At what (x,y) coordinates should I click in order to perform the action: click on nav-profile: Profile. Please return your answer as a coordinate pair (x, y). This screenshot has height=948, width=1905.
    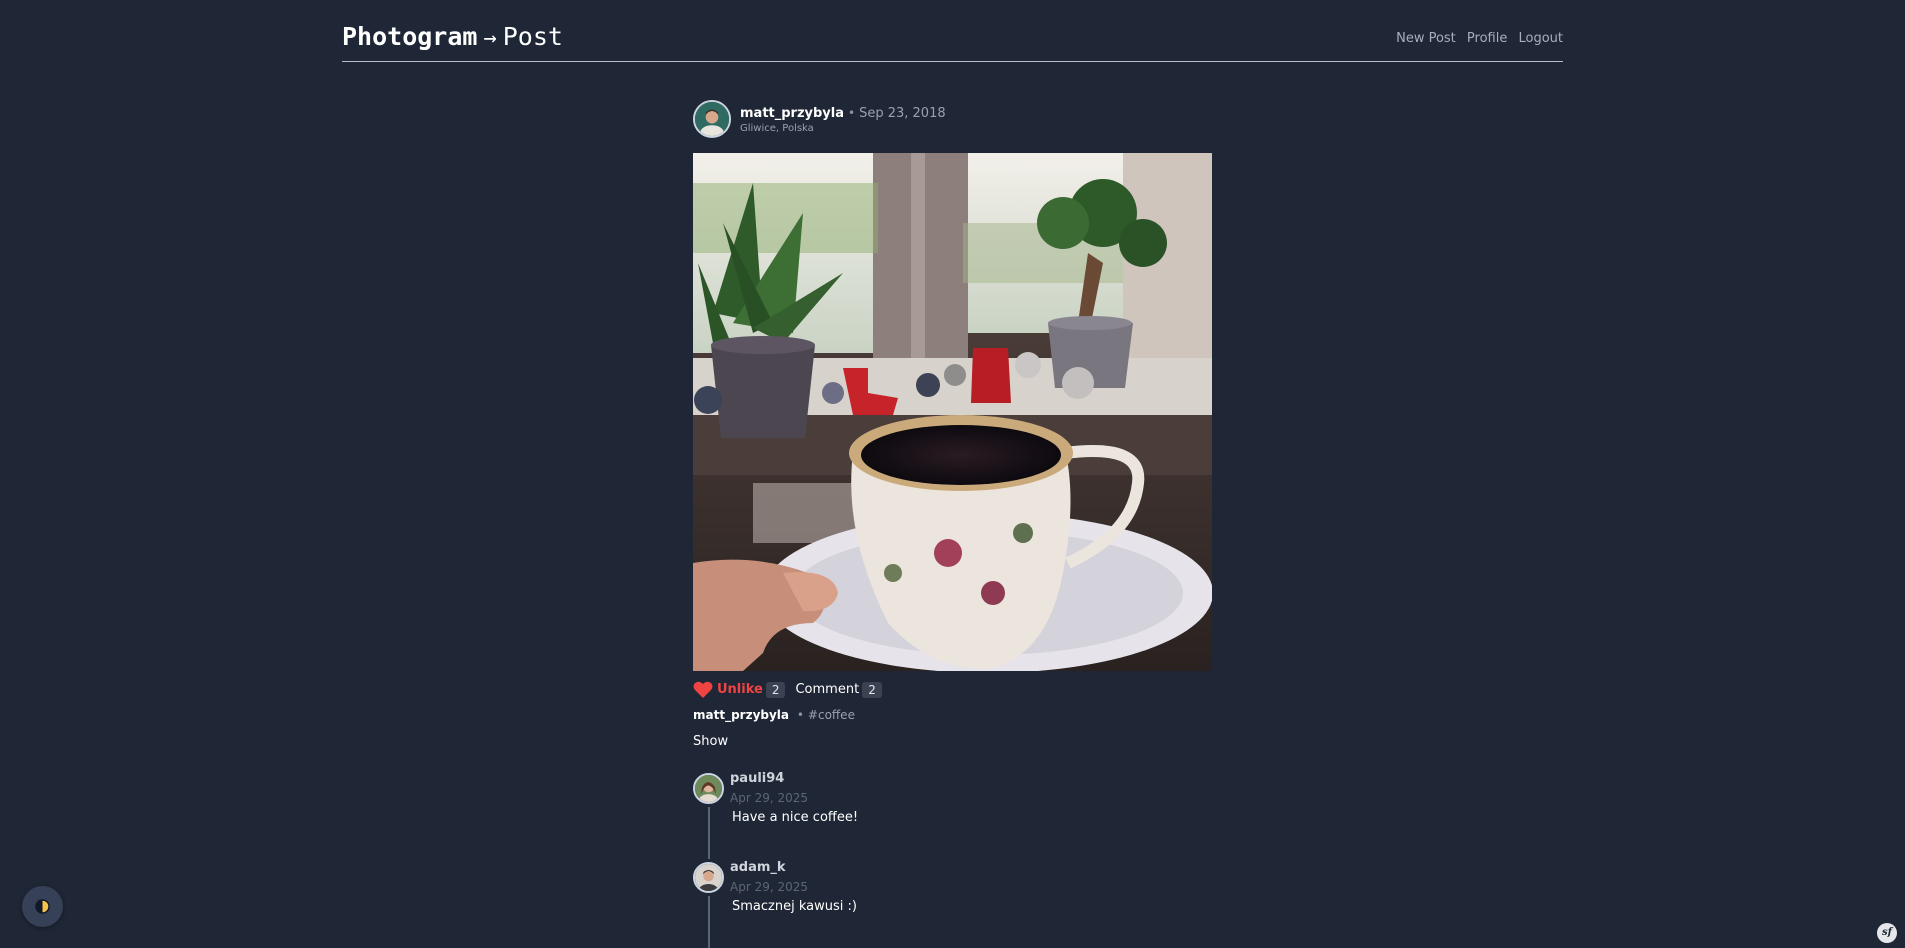
    Looking at the image, I should click on (1487, 38).